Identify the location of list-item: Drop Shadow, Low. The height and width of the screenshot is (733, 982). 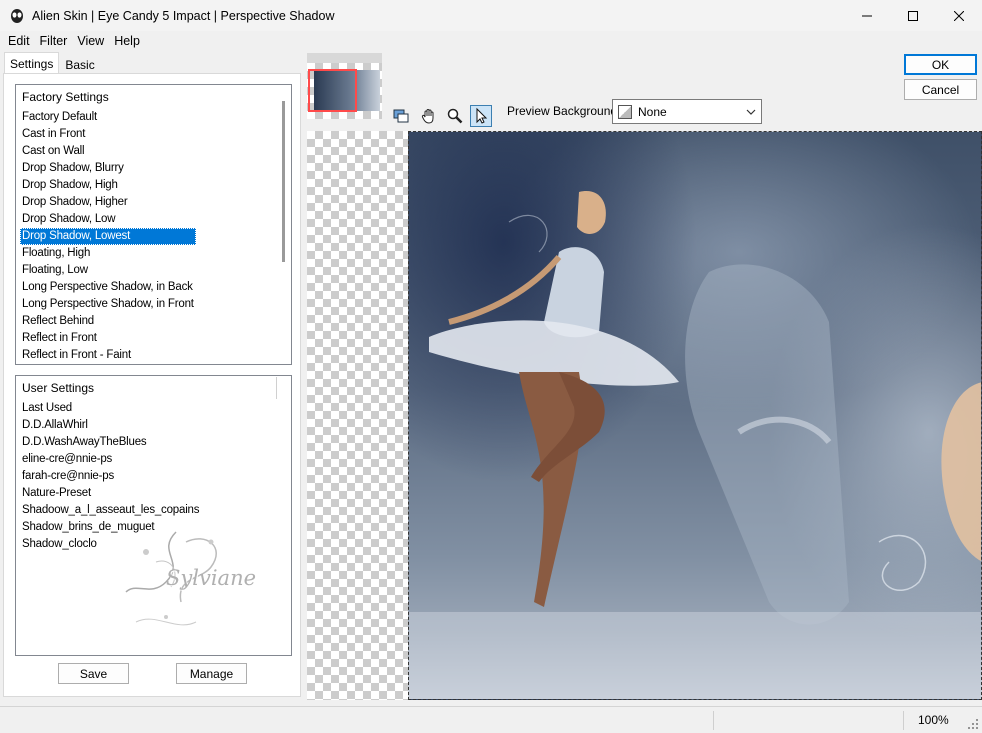
(108, 219).